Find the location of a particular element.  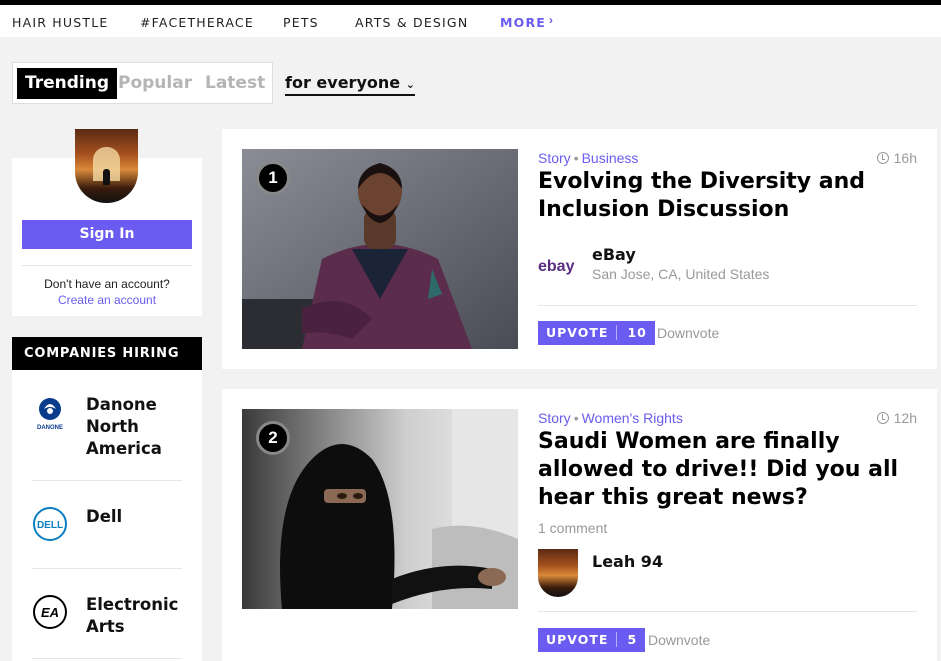

create-account-link: Create an account is located at coordinates (107, 300).